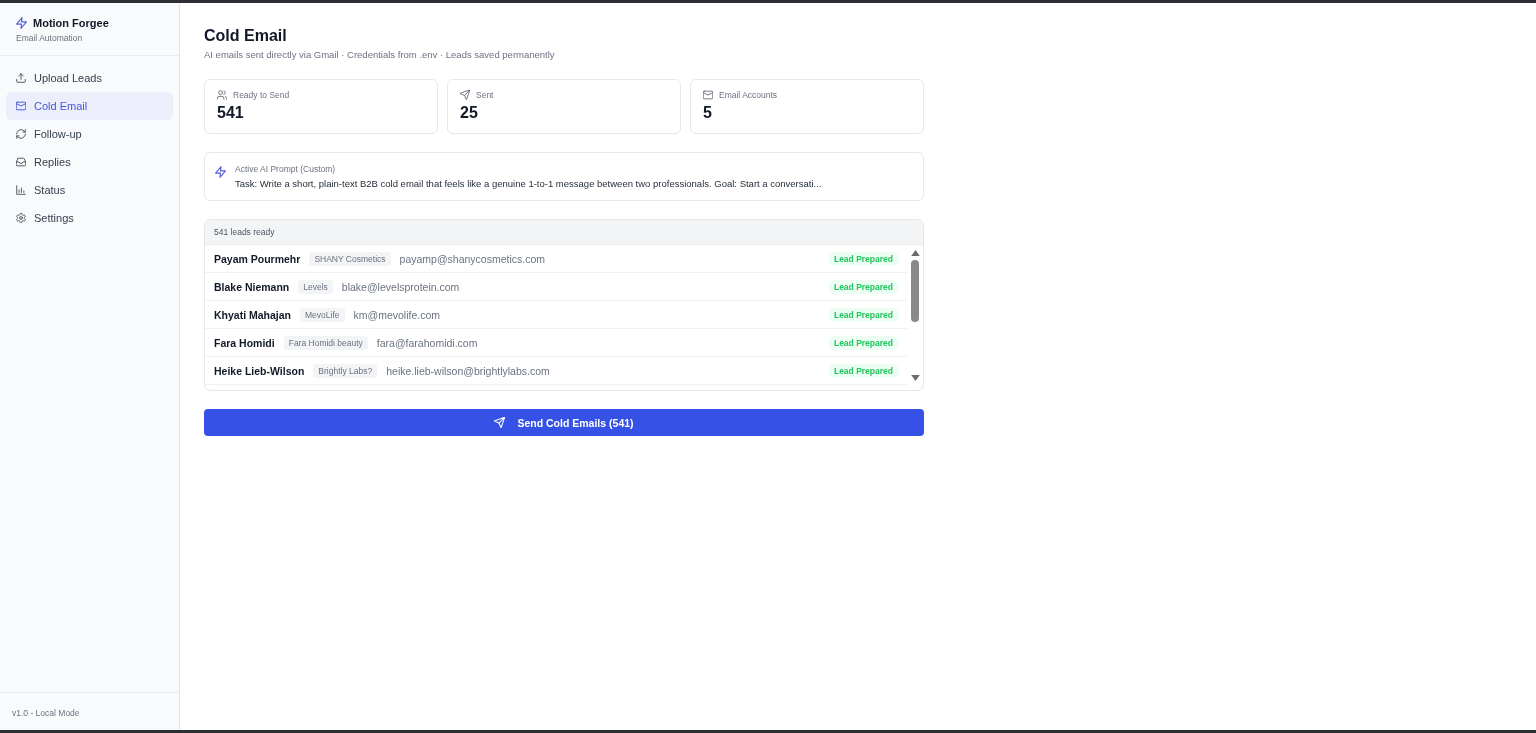  What do you see at coordinates (246, 36) in the screenshot?
I see `page-title: Cold Email` at bounding box center [246, 36].